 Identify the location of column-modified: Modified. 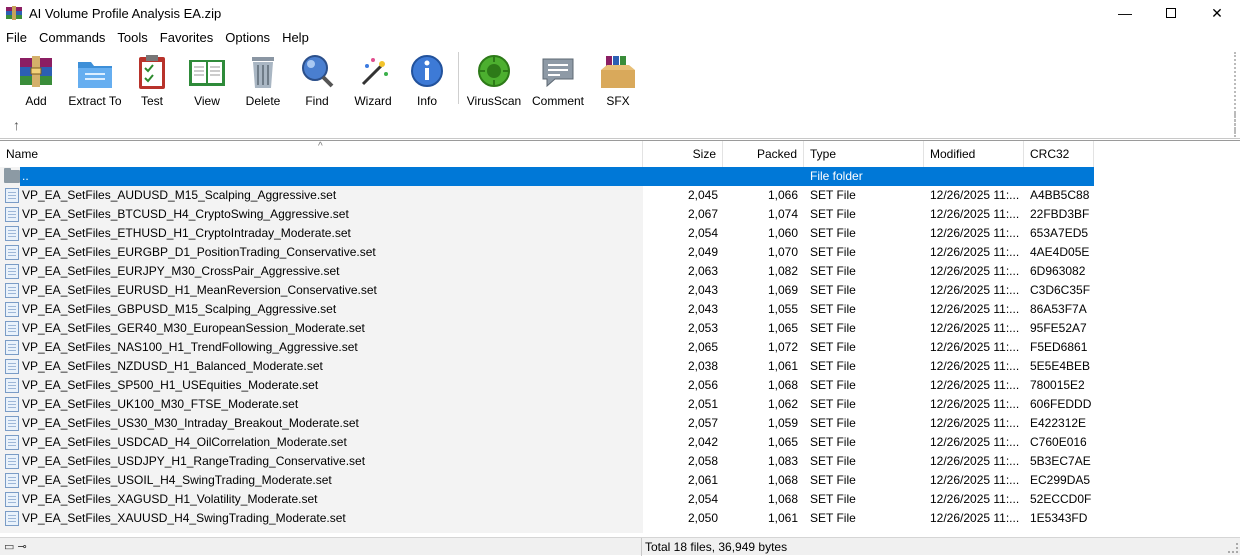
(974, 154).